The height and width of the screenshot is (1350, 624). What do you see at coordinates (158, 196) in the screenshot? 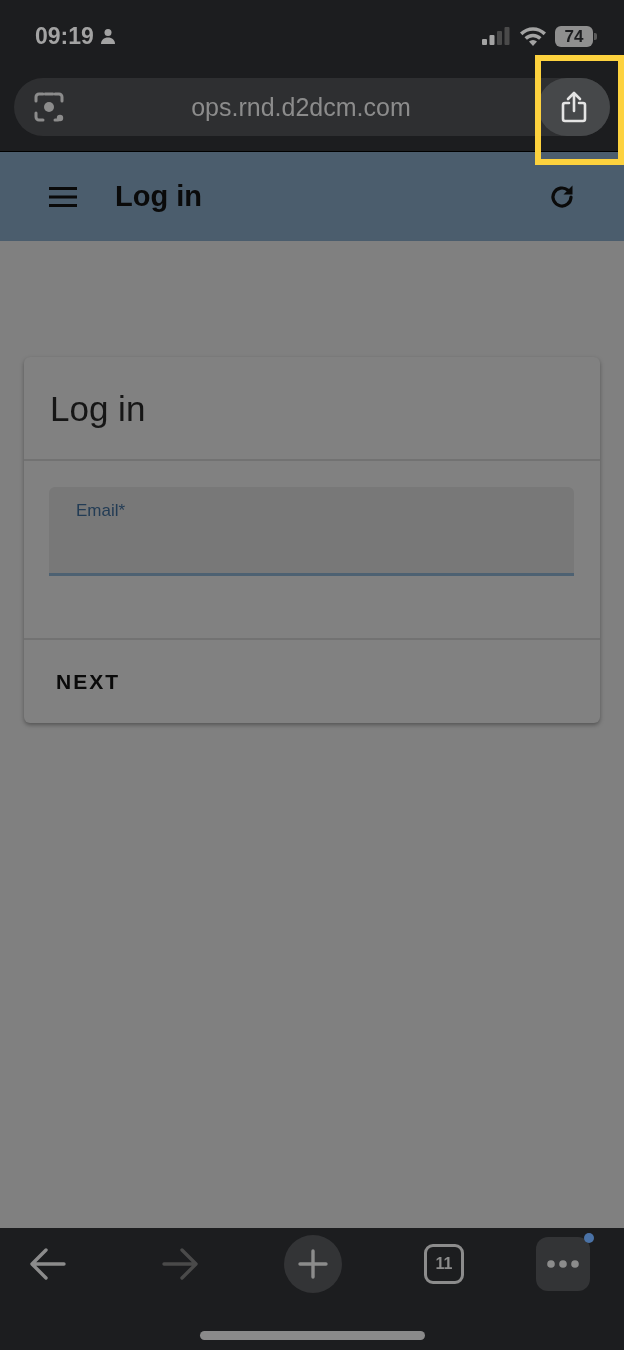
I see `app-bar-title: Log in` at bounding box center [158, 196].